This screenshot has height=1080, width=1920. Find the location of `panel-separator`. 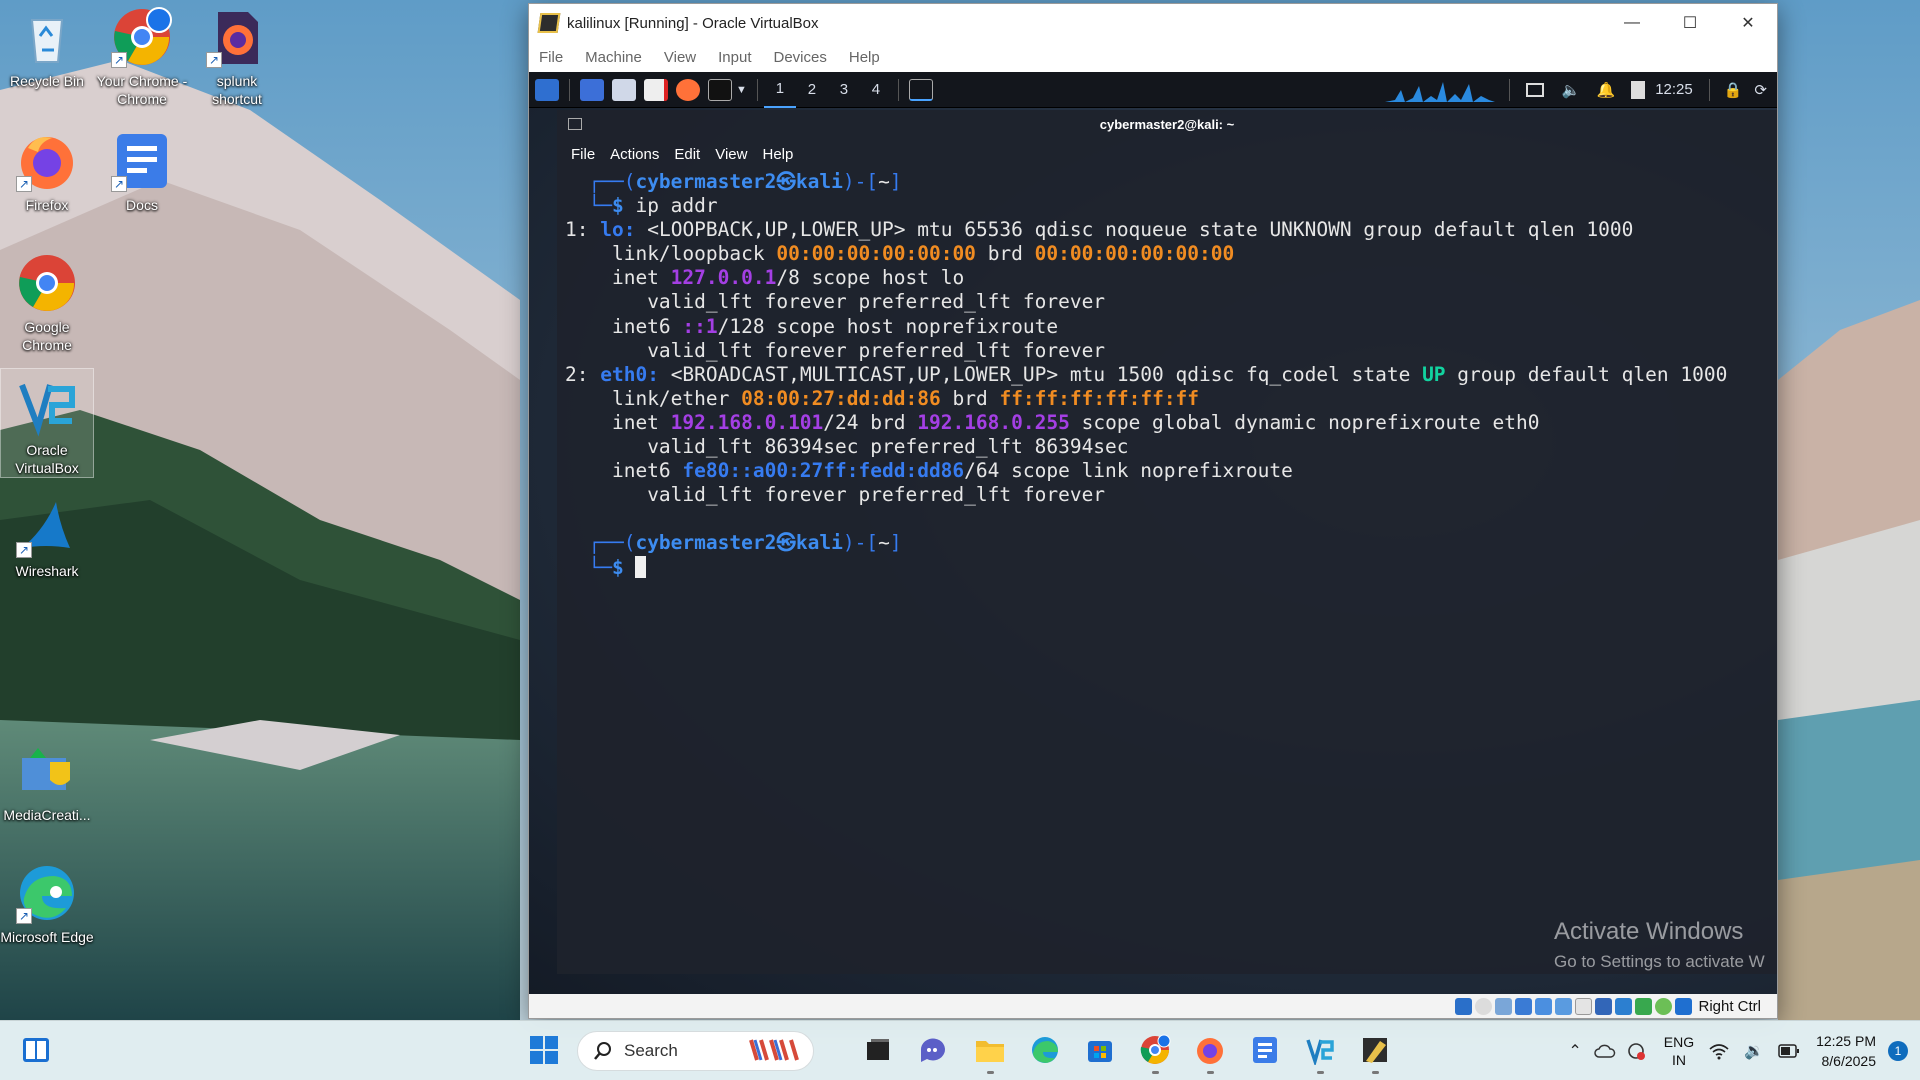

panel-separator is located at coordinates (898, 89).